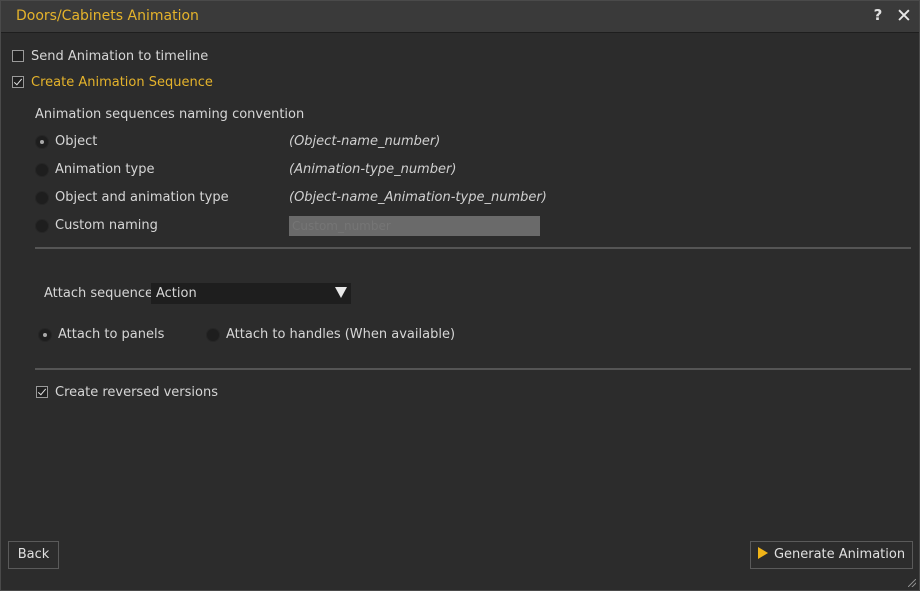 Image resolution: width=920 pixels, height=591 pixels. I want to click on naming-pattern-object-and-type: (Object-name_Animation-type_number), so click(418, 197).